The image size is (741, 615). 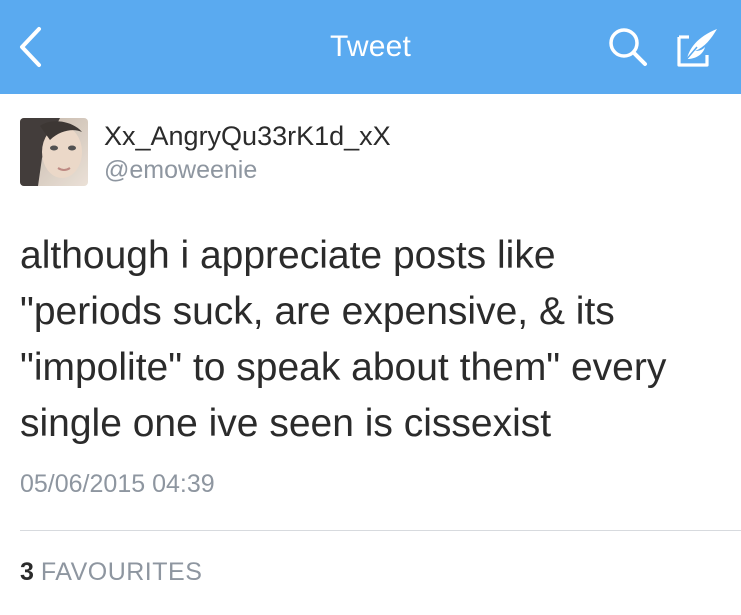 I want to click on favourites-stat: 3 FAVOURITES, so click(x=111, y=572).